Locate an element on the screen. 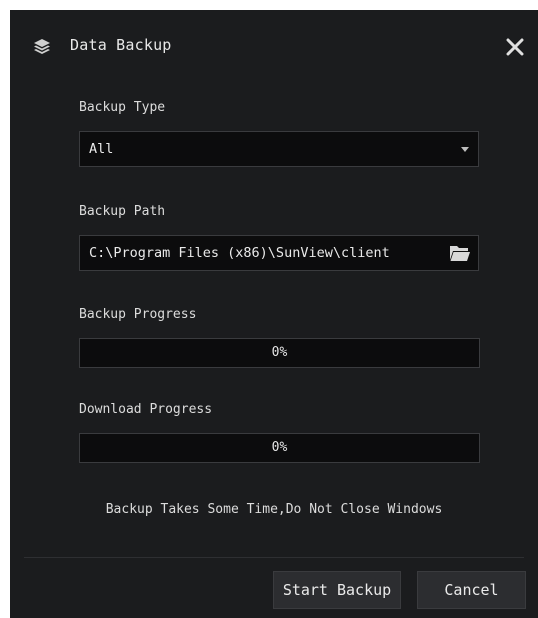 The height and width of the screenshot is (618, 538). browse-folder-button is located at coordinates (460, 253).